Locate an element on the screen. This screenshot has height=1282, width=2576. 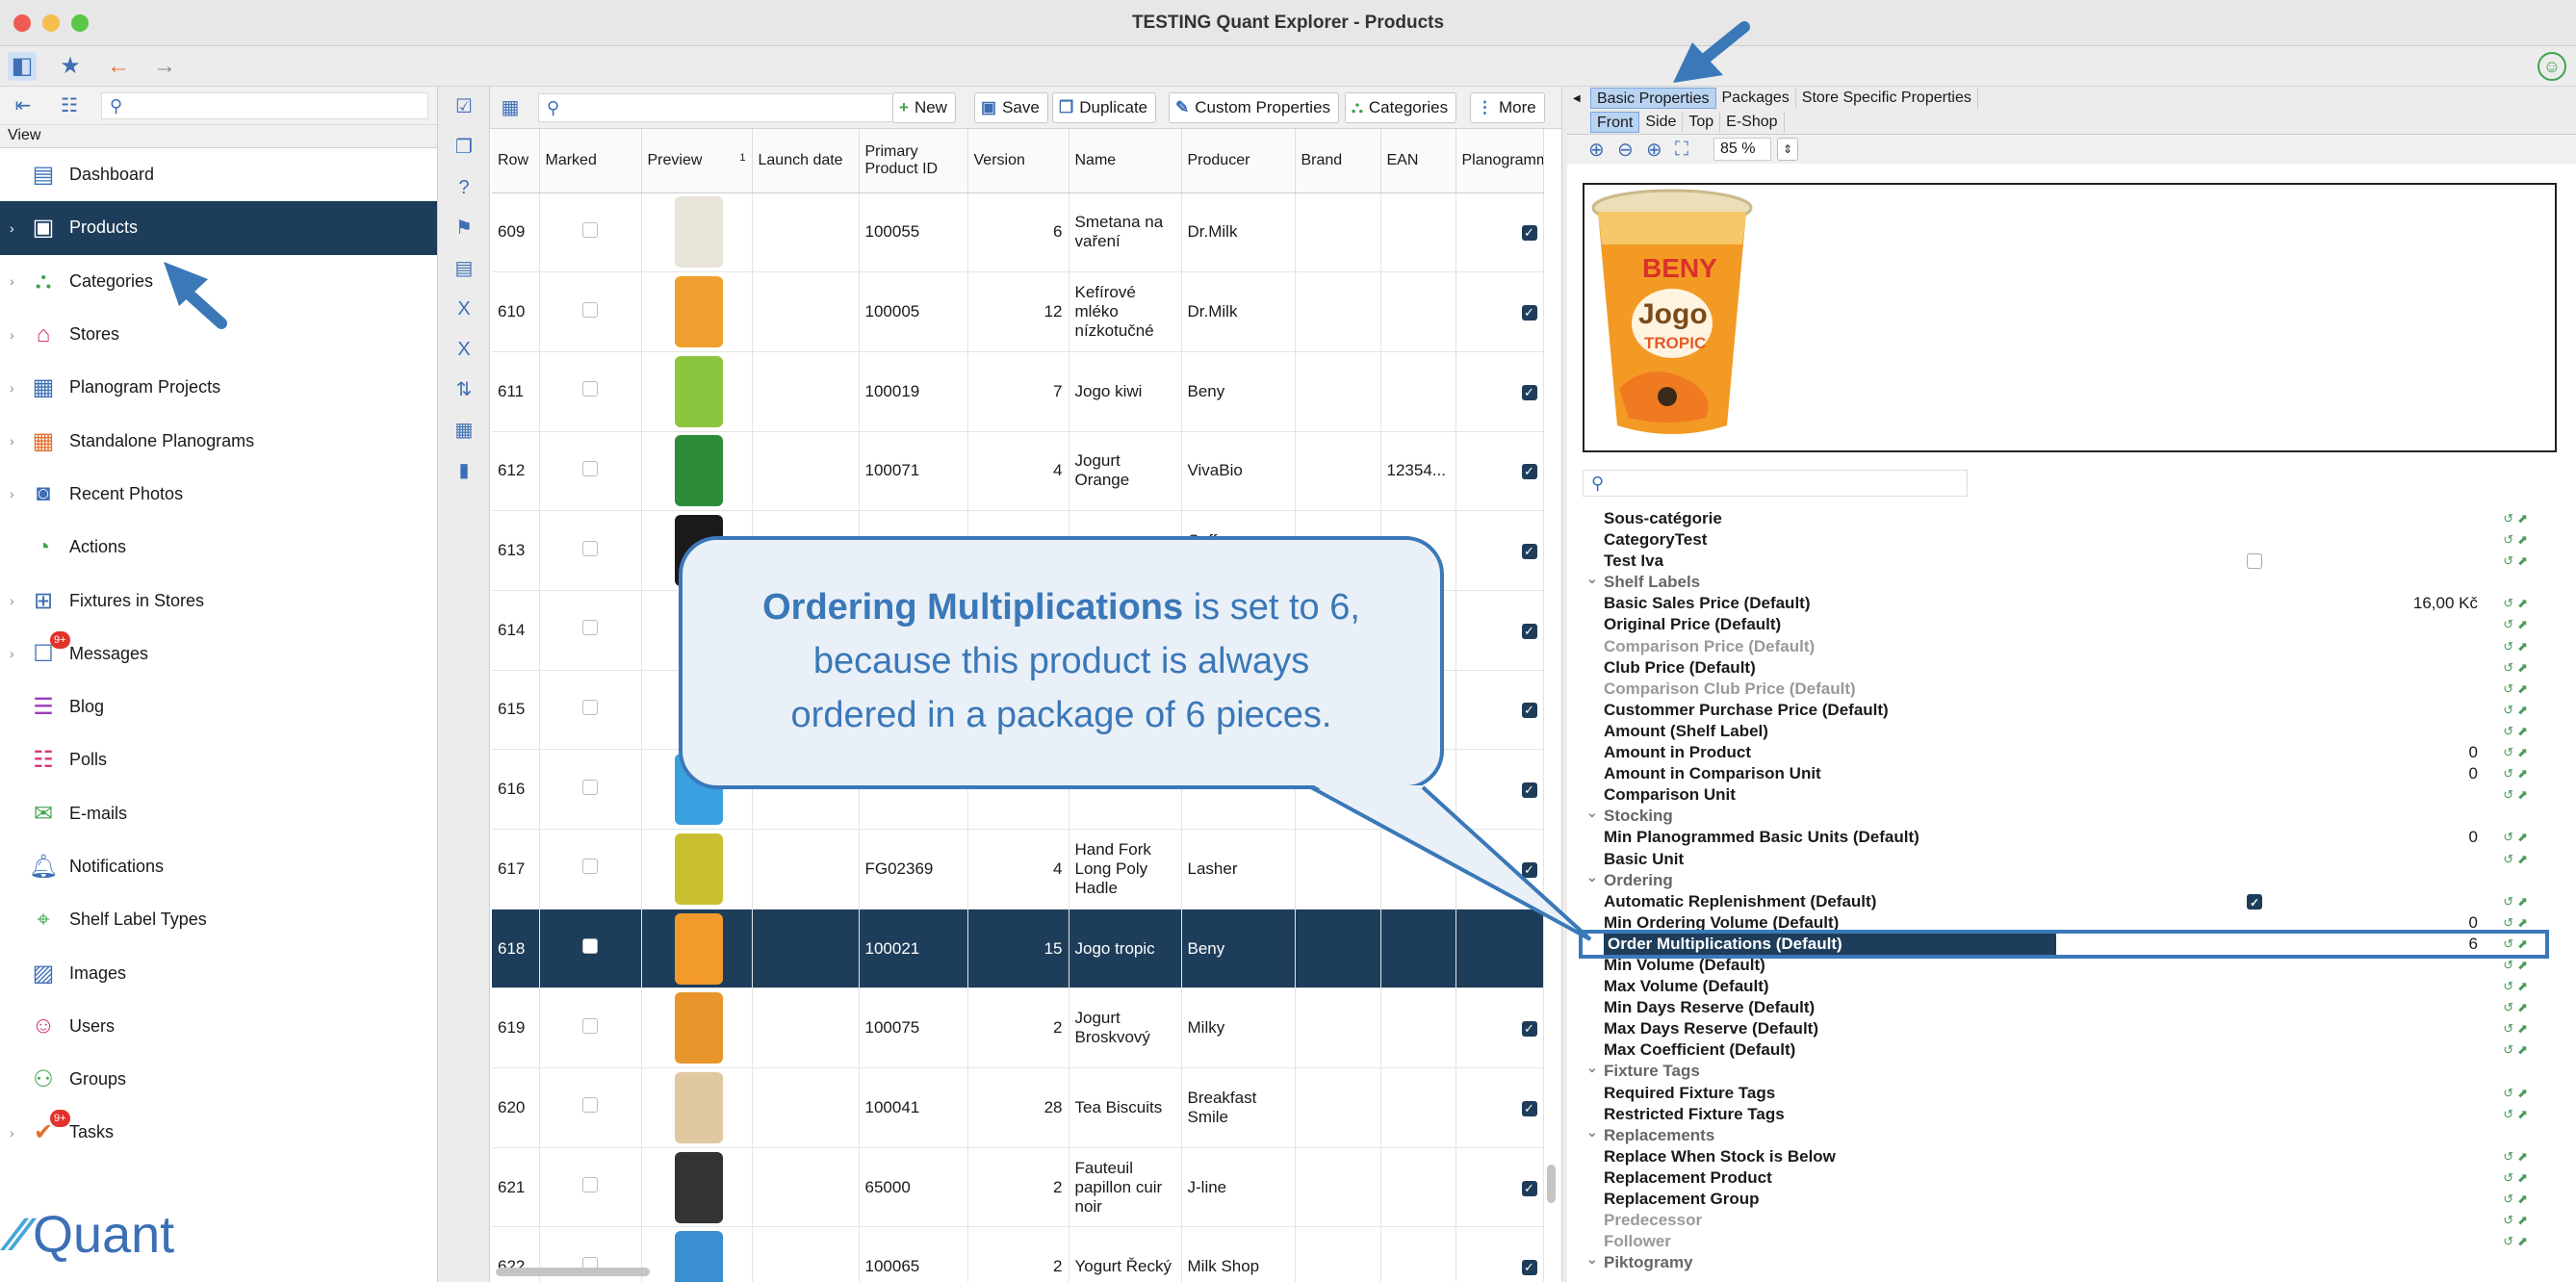
zoom-reset-icon: ⛶ is located at coordinates (1689, 150).